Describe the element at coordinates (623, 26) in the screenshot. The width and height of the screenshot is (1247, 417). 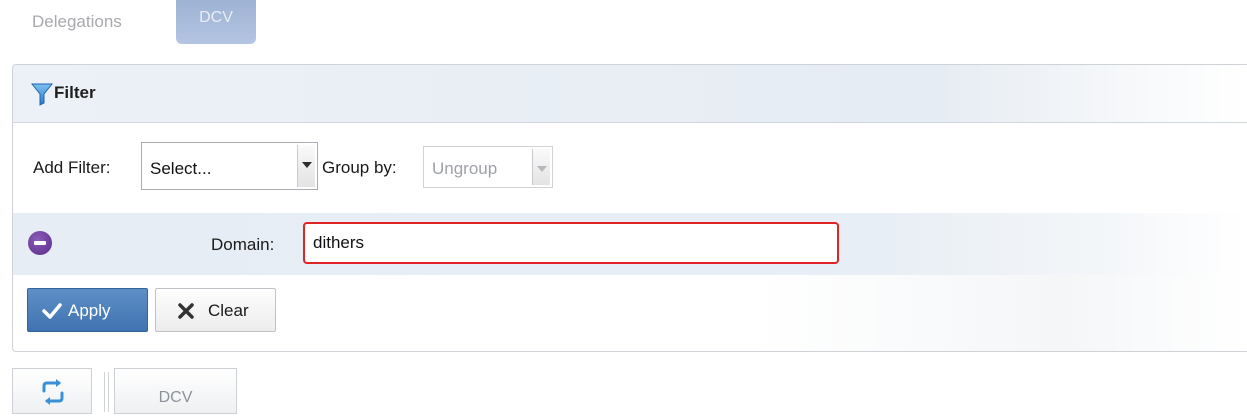
I see `tab-bar: Delegations DCV` at that location.